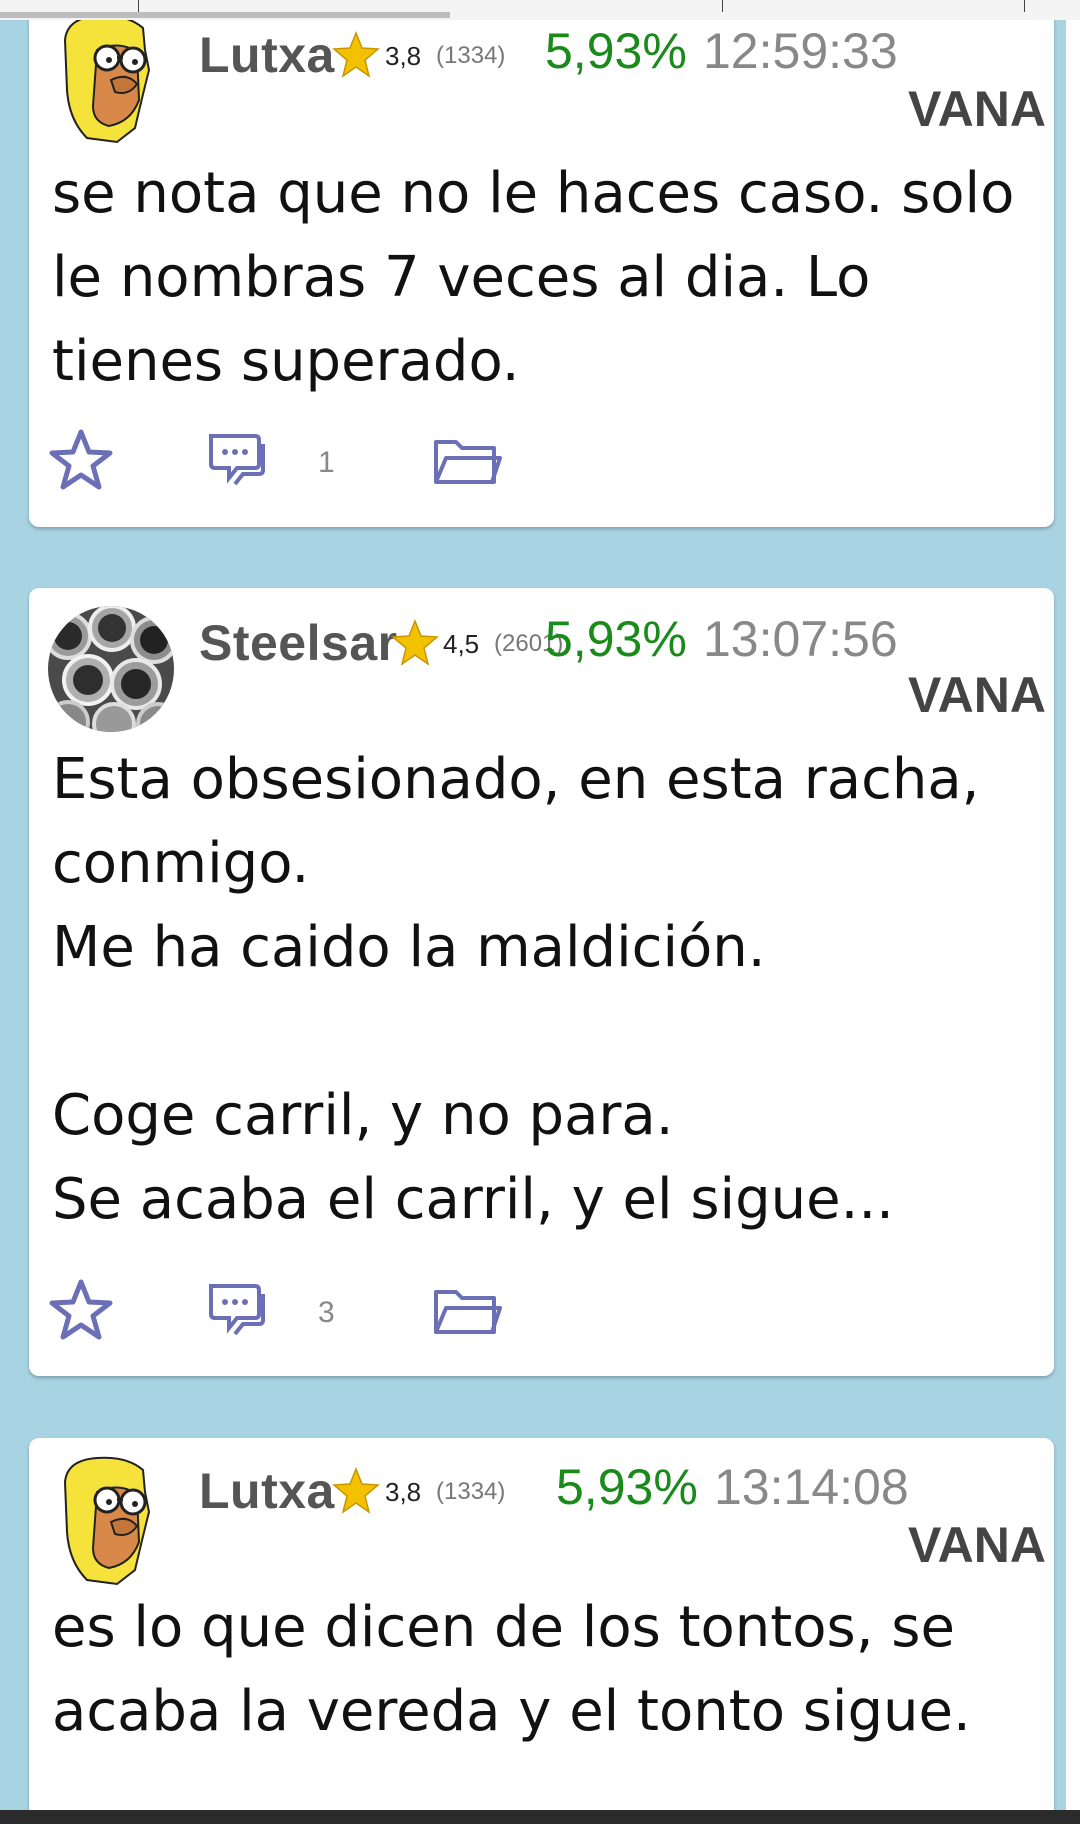 The image size is (1080, 1824). I want to click on comment-count: 3, so click(326, 1312).